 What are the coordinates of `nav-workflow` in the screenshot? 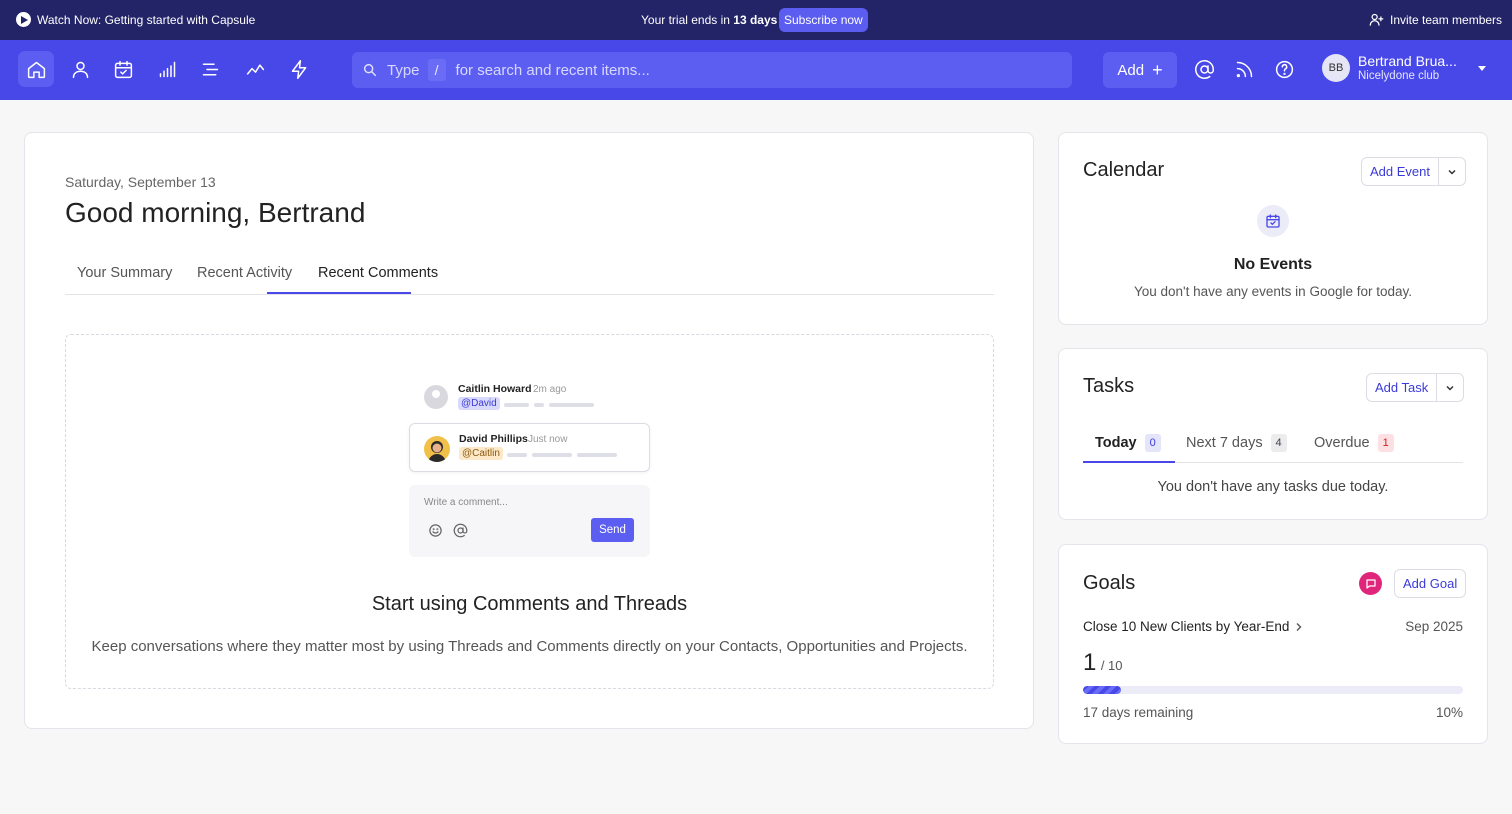 It's located at (299, 69).